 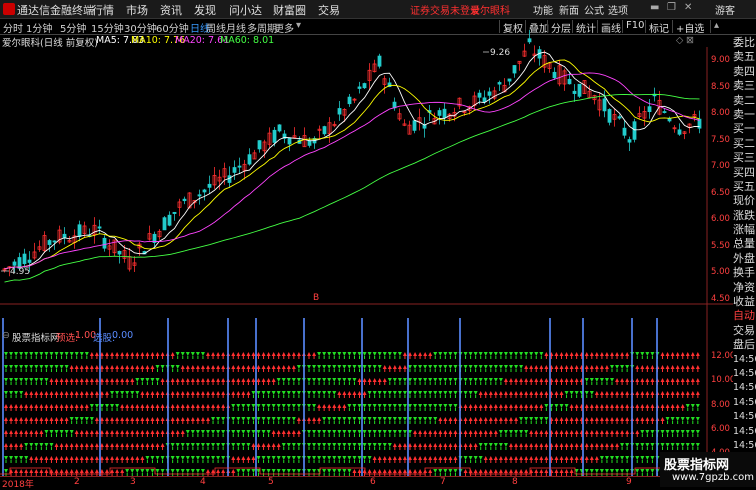 What do you see at coordinates (744, 244) in the screenshot?
I see `sidebar-item: 总量` at bounding box center [744, 244].